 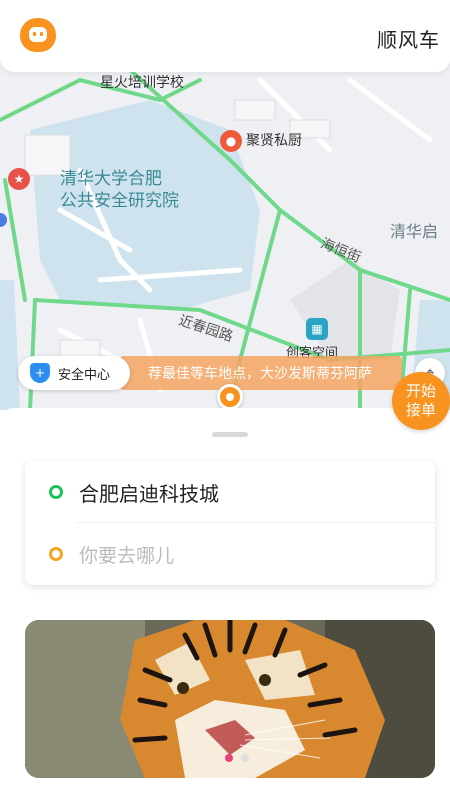 I want to click on page-title: 顺风车, so click(x=408, y=40).